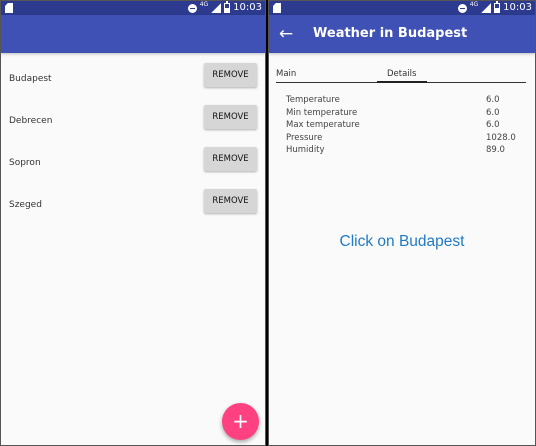 The width and height of the screenshot is (536, 446). What do you see at coordinates (286, 74) in the screenshot?
I see `tab-main: Main` at bounding box center [286, 74].